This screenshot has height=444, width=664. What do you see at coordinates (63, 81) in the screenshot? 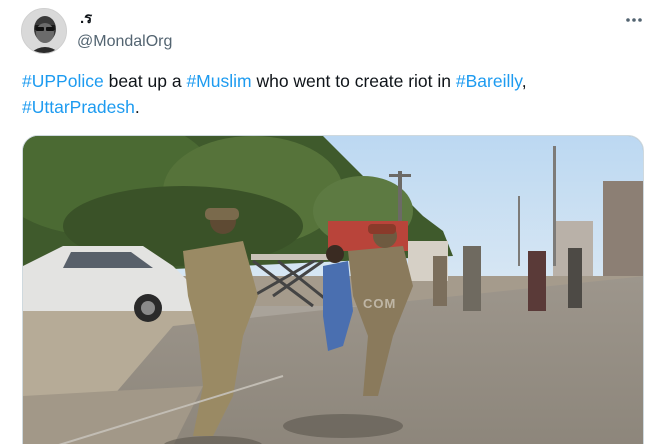
I see `hashtag-uppolice: #UPPolice` at bounding box center [63, 81].